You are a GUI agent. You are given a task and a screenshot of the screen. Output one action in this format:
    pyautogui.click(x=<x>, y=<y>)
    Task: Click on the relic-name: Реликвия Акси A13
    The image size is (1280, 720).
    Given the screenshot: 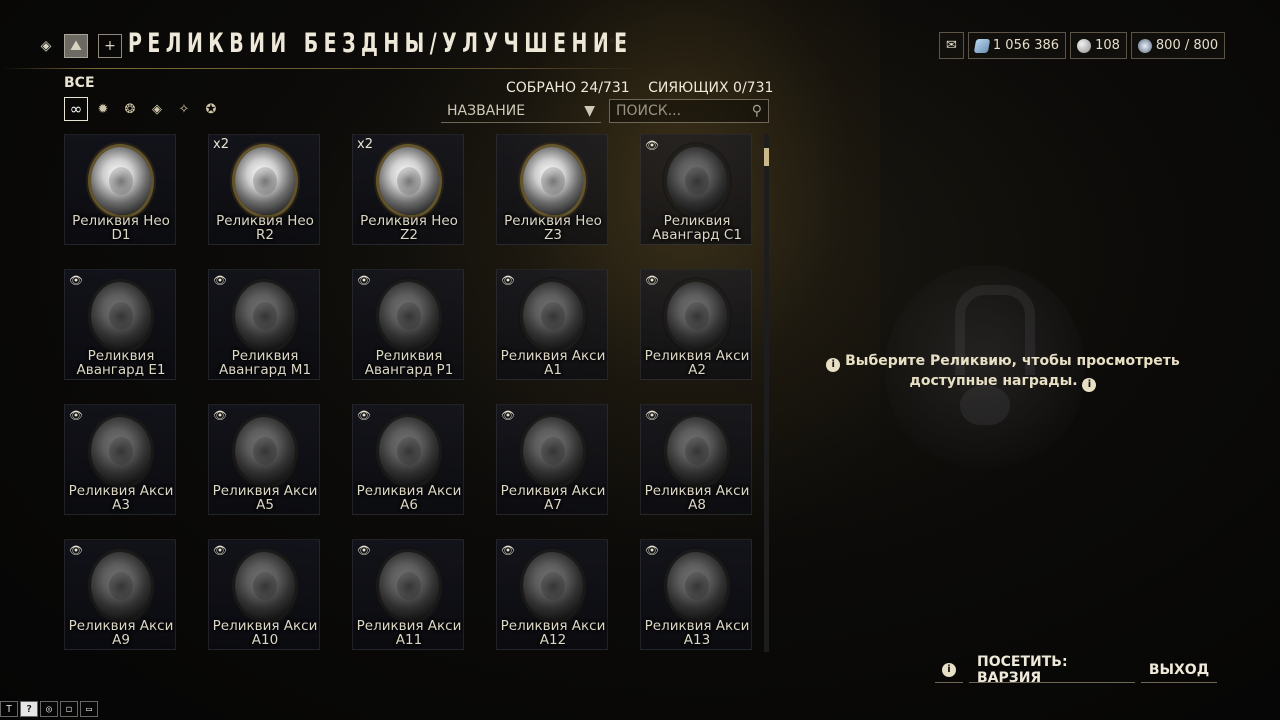 What is the action you would take?
    pyautogui.click(x=697, y=633)
    